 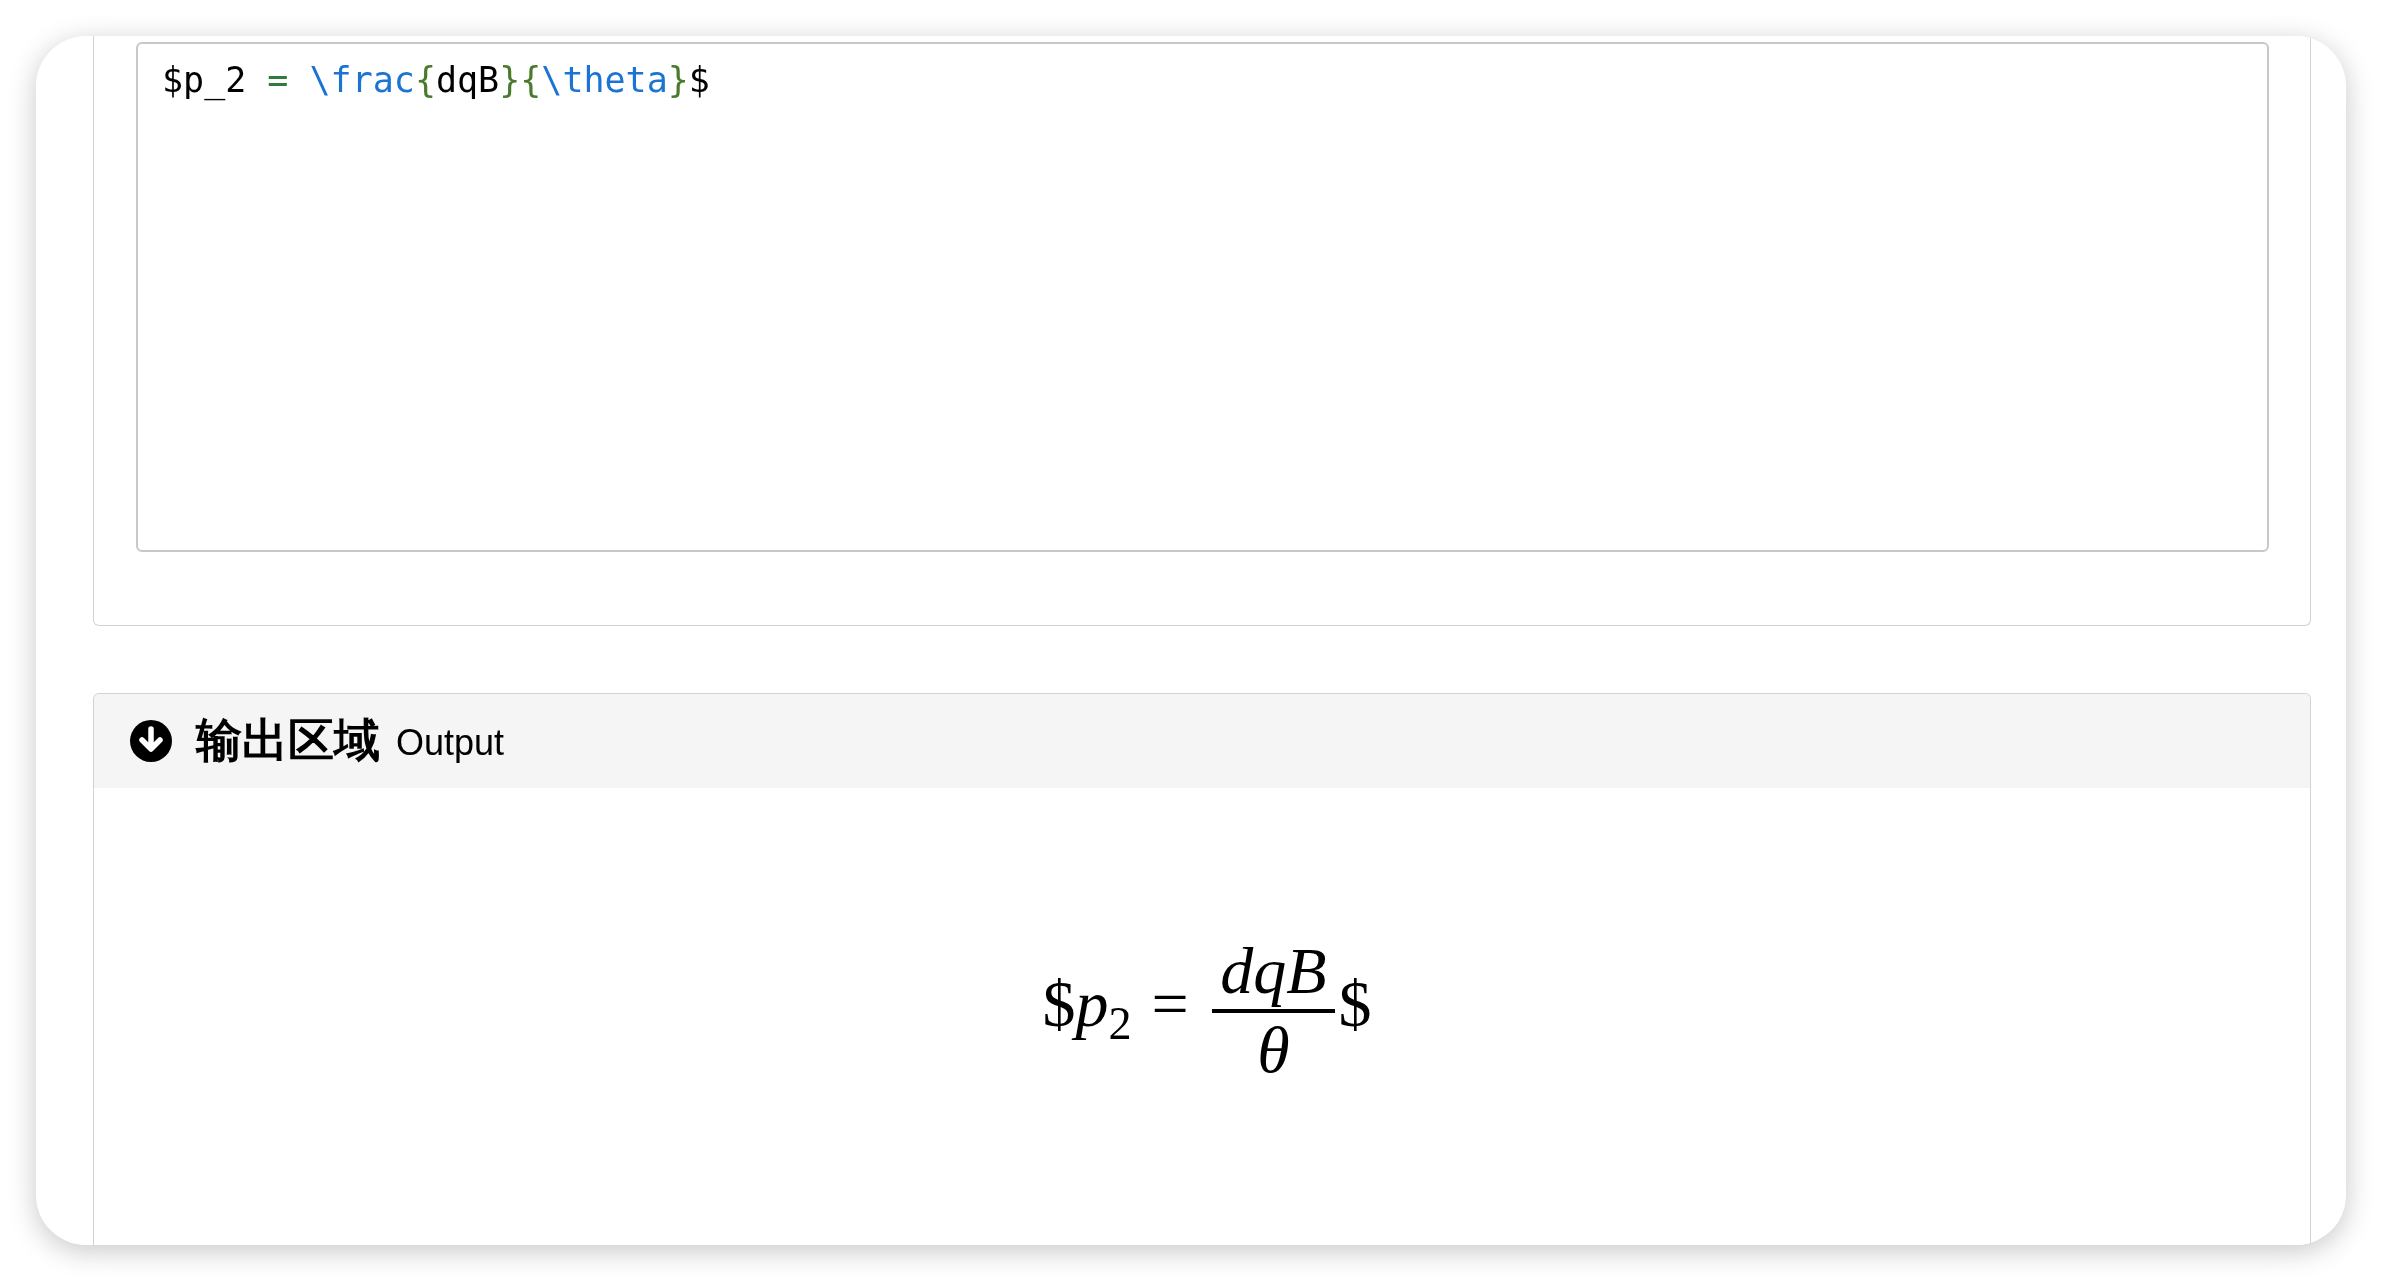 What do you see at coordinates (436, 81) in the screenshot?
I see `code-line: $p_2 = \frac{dqB}{\theta}$` at bounding box center [436, 81].